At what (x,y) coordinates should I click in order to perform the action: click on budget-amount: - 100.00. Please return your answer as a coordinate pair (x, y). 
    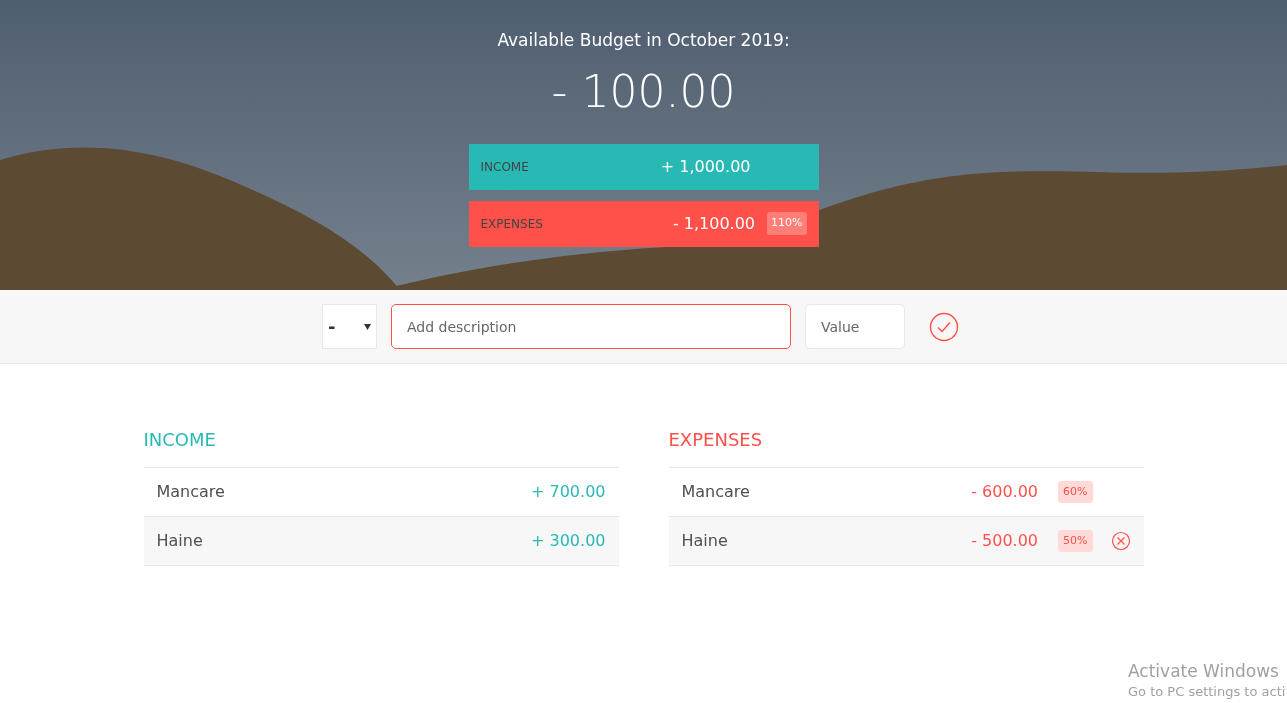
    Looking at the image, I should click on (643, 91).